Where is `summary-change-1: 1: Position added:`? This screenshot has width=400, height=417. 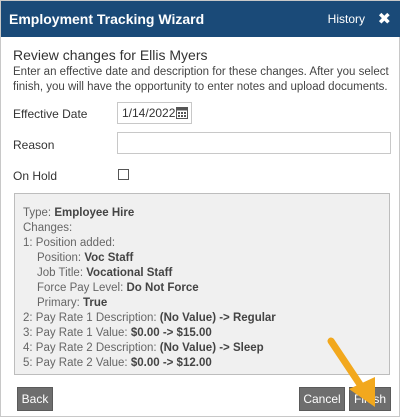 summary-change-1: 1: Position added: is located at coordinates (149, 243).